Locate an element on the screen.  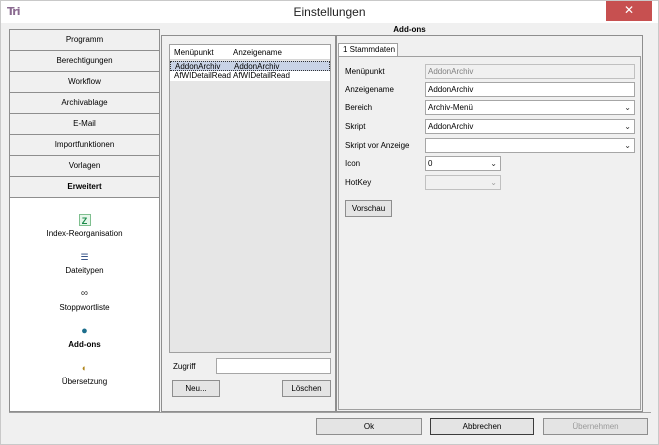
hotkey-select: ⌄ is located at coordinates (463, 182).